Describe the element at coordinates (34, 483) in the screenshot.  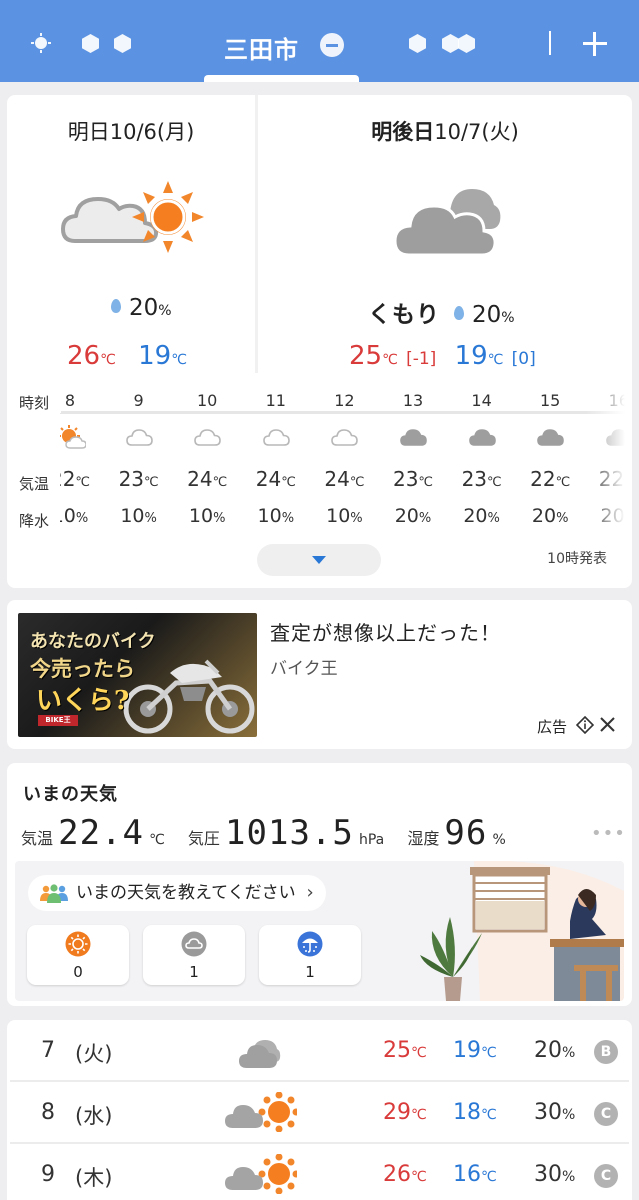
I see `temp-label: 気温` at that location.